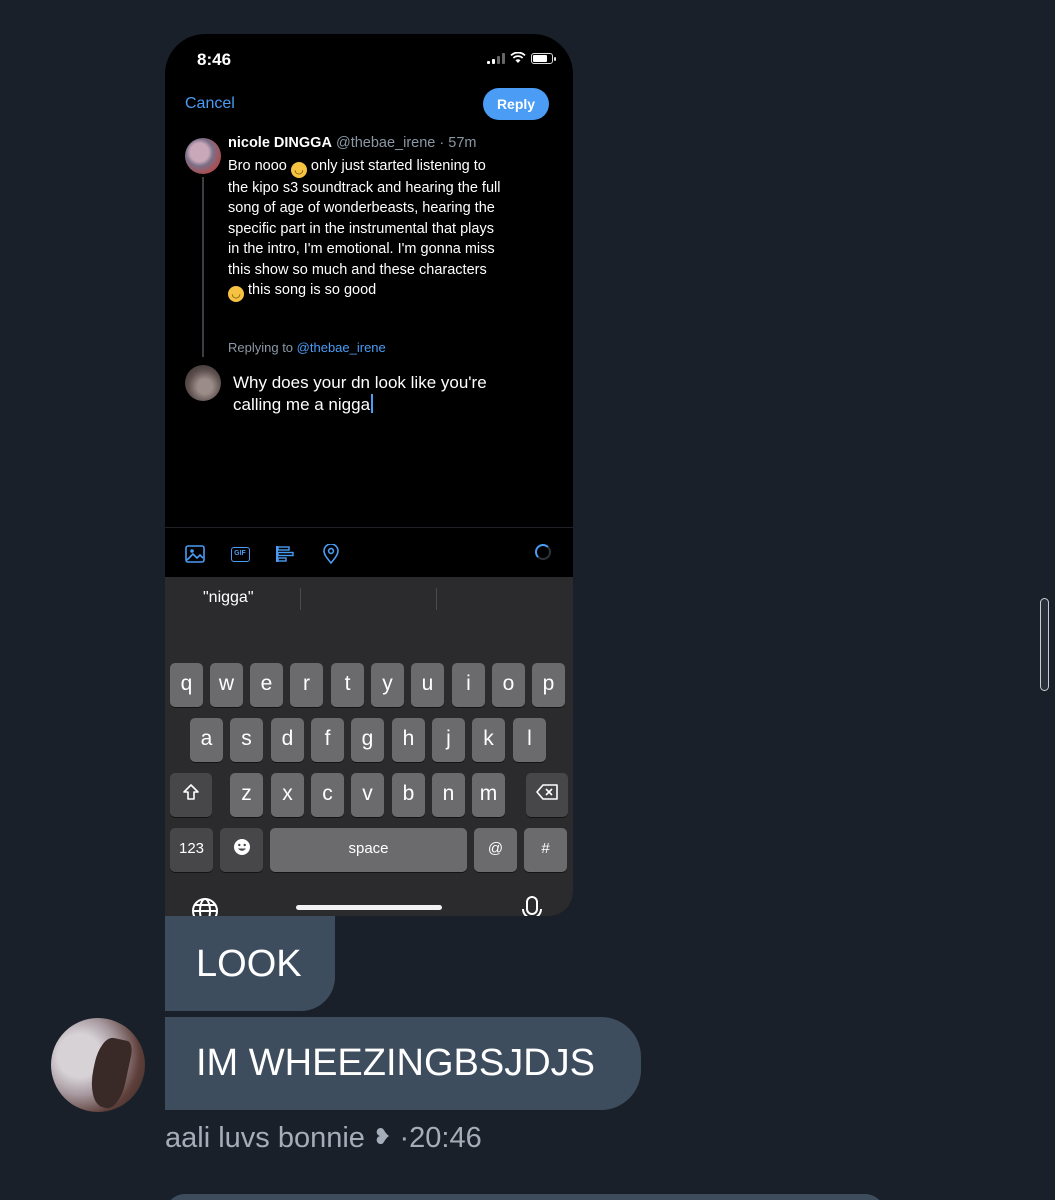  Describe the element at coordinates (241, 847) in the screenshot. I see `emoji-icon` at that location.